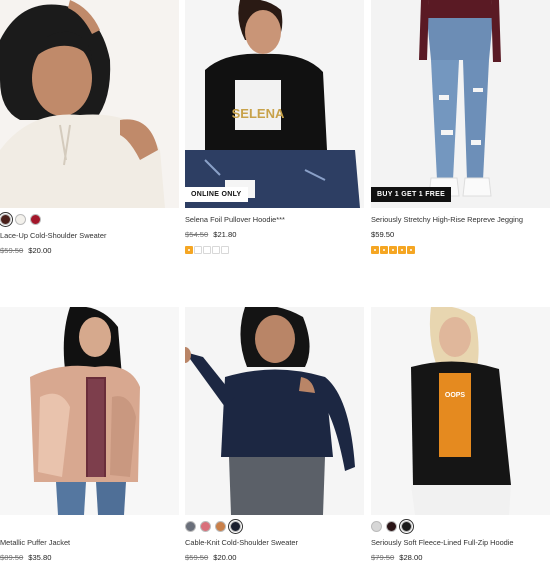 Image resolution: width=550 pixels, height=562 pixels. I want to click on original-price: $79.50, so click(383, 557).